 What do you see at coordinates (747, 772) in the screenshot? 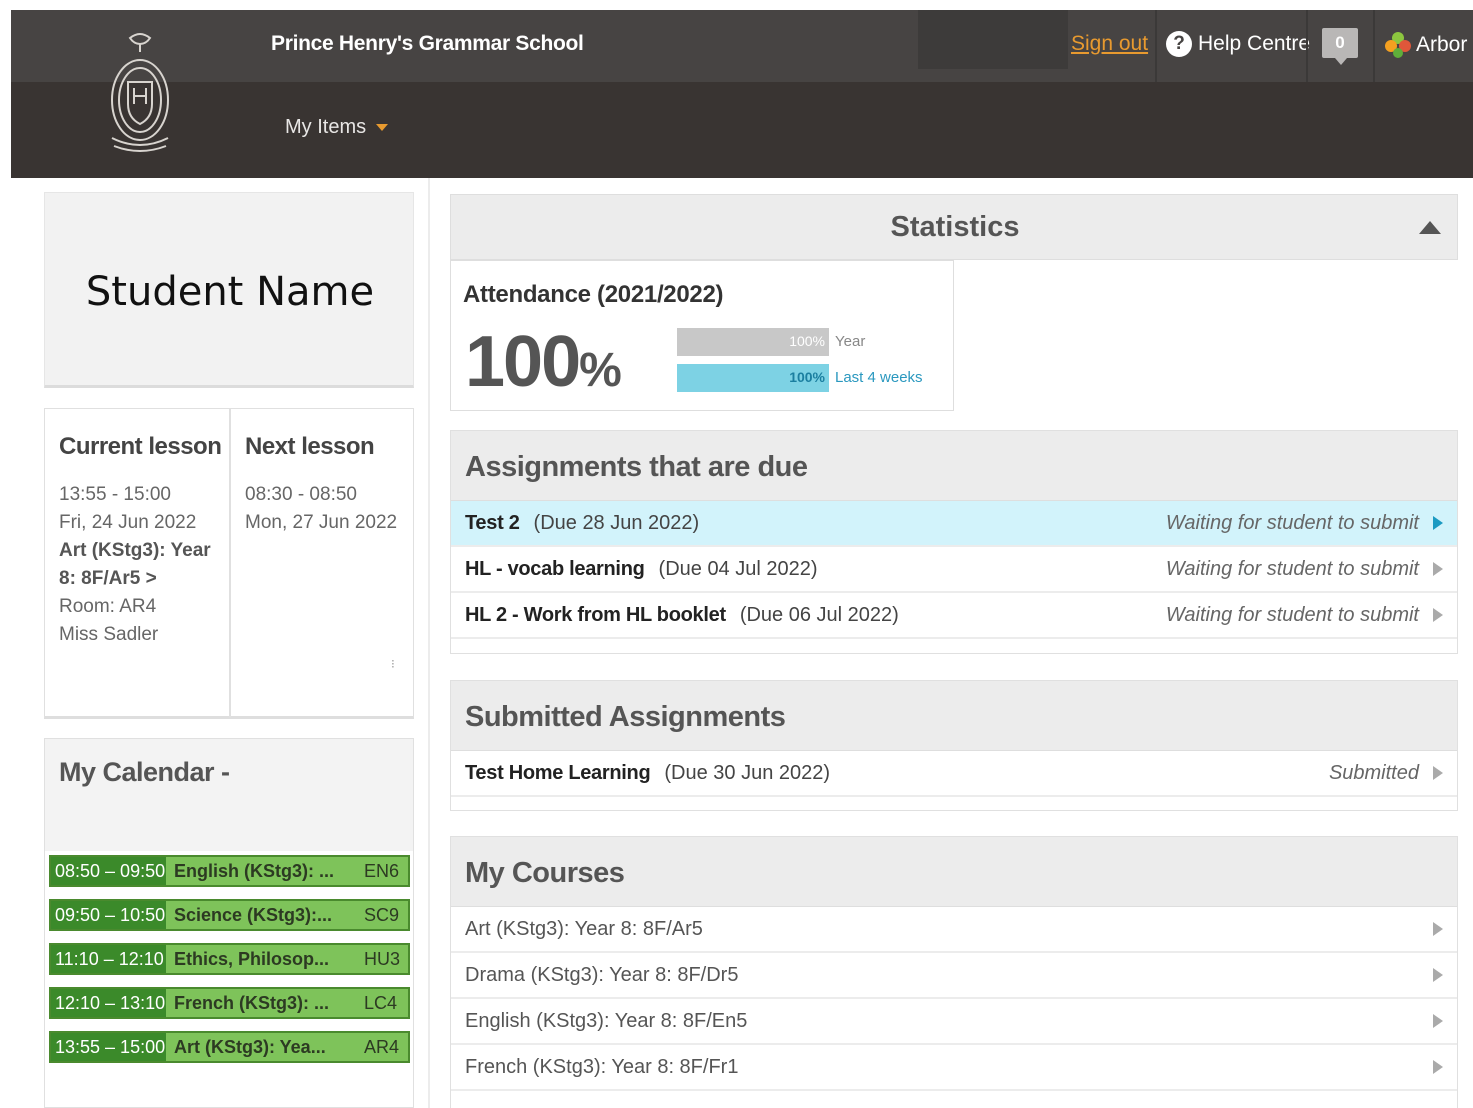
I see `assignment-due-date: (Due 30 Jun 2022)` at bounding box center [747, 772].